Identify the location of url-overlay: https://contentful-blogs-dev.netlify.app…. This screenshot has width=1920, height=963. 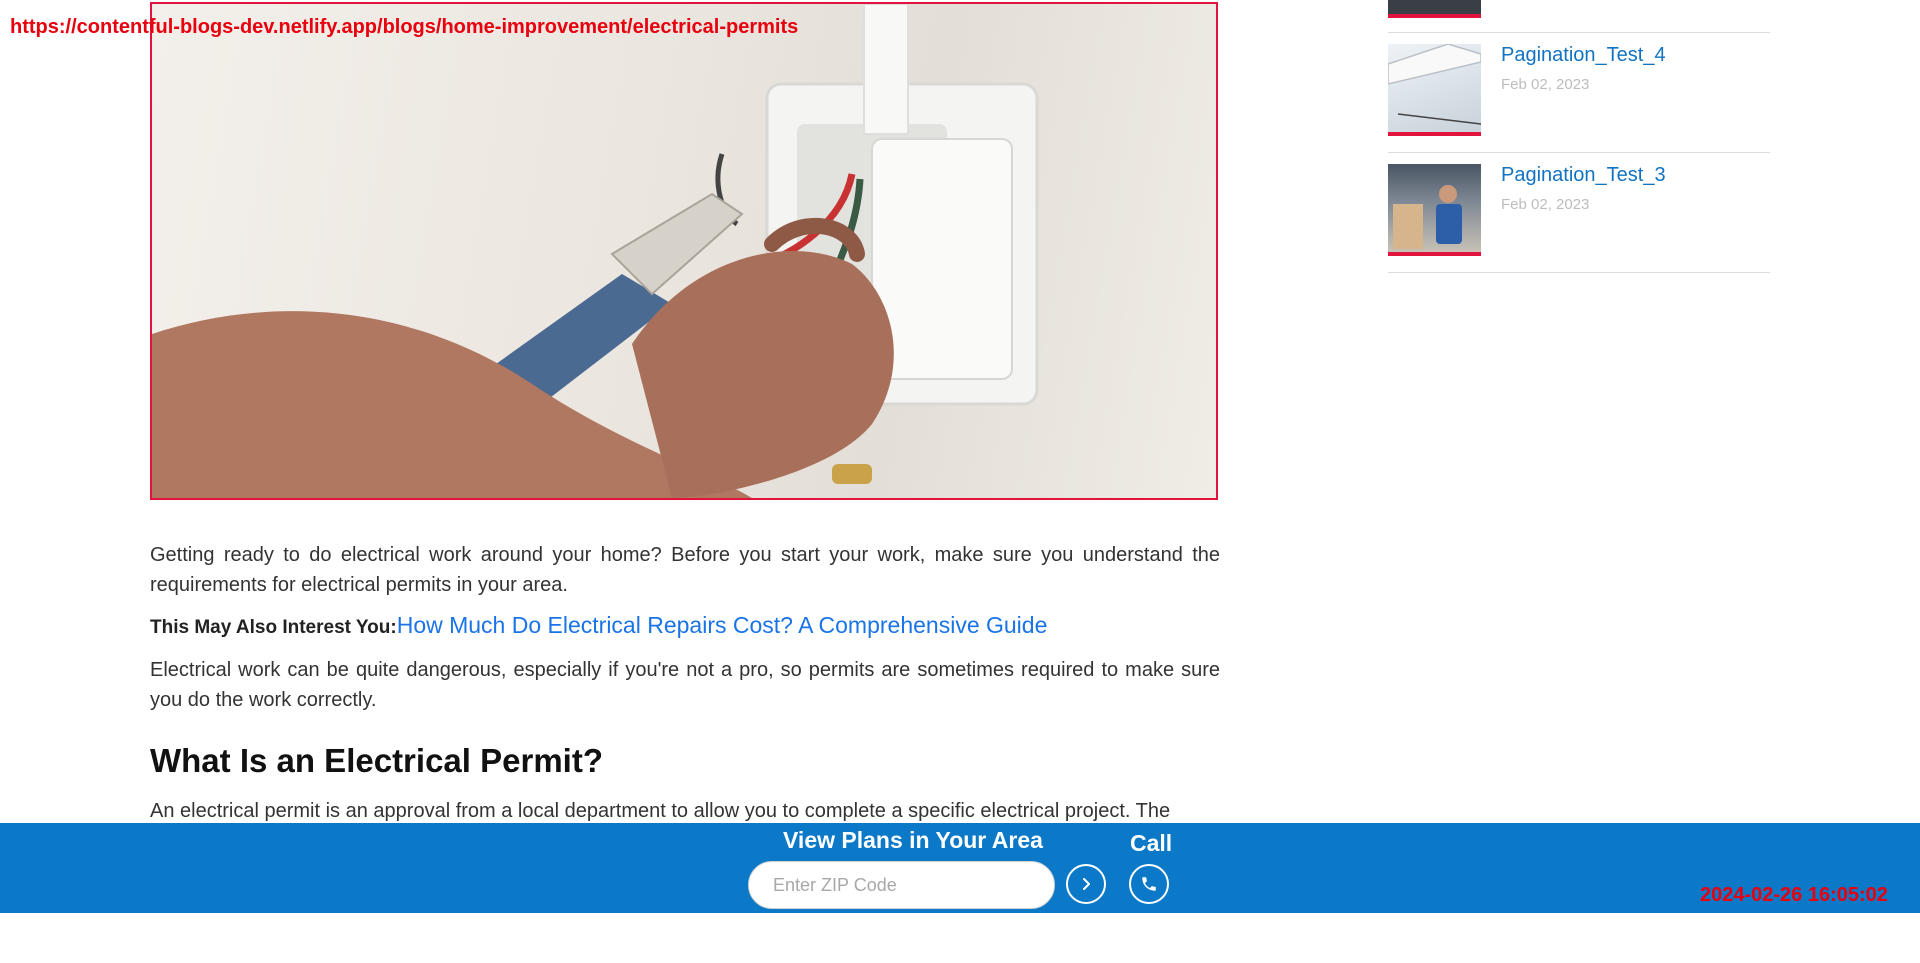
(404, 27).